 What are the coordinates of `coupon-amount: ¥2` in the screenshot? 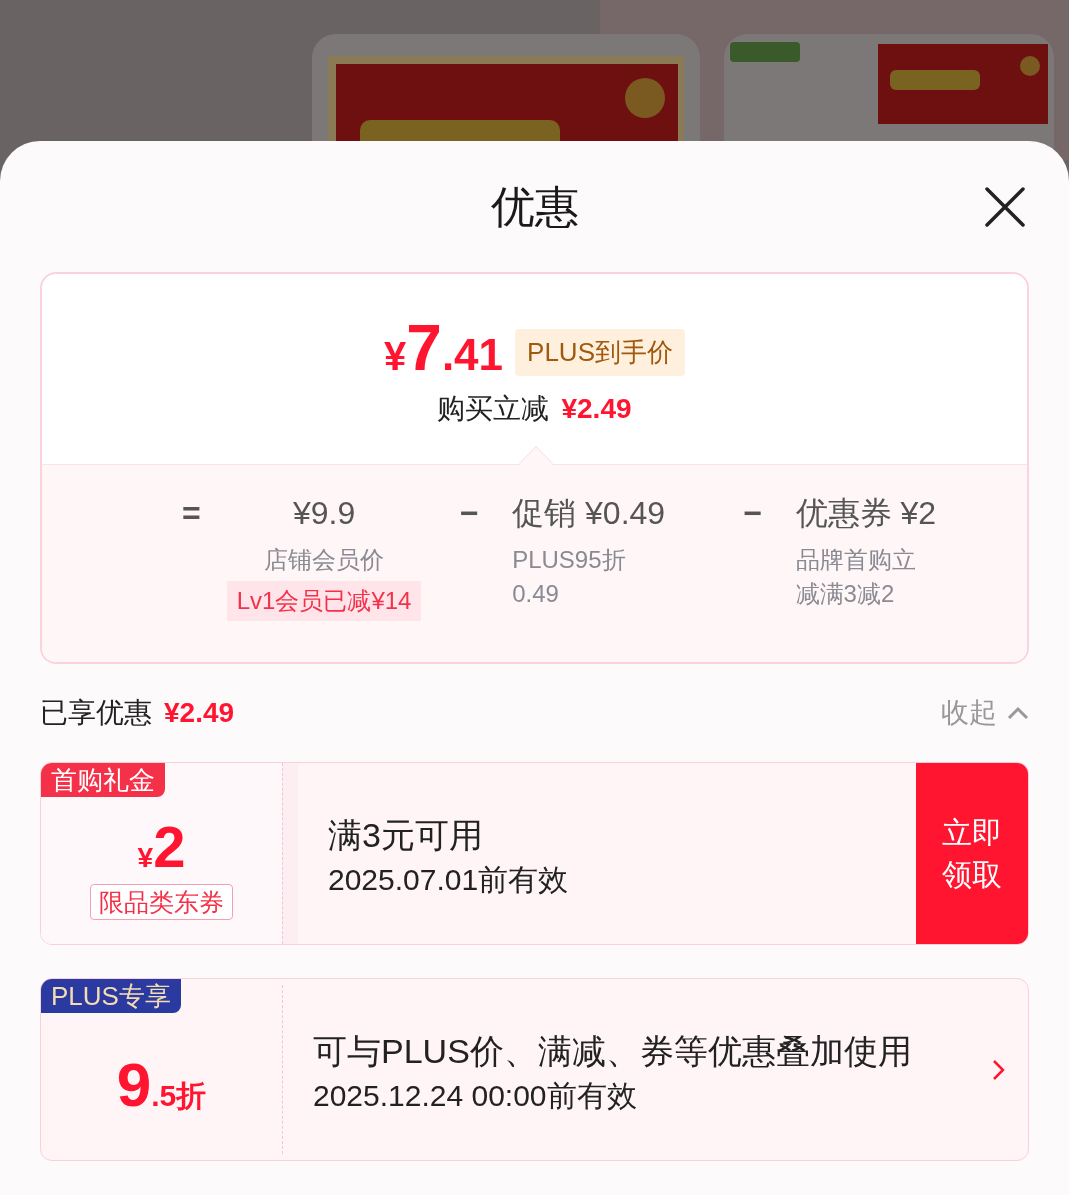 It's located at (161, 846).